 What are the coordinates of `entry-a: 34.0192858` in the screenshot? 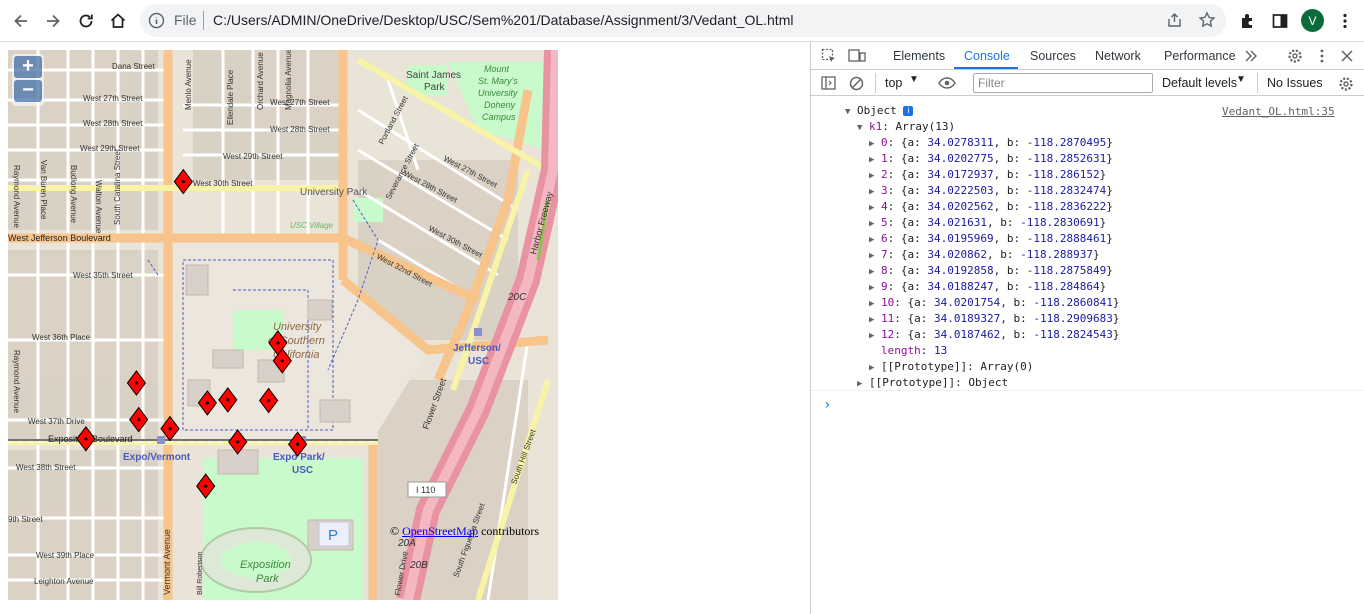 It's located at (960, 270).